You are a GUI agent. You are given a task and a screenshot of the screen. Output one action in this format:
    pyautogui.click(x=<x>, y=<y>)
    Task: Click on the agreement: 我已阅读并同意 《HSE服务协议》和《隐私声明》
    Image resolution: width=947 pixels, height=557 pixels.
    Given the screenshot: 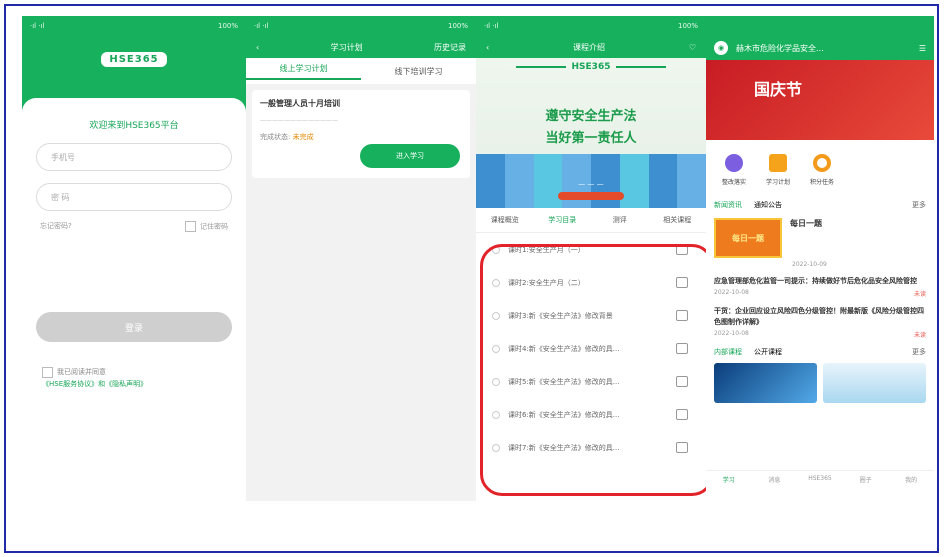 What is the action you would take?
    pyautogui.click(x=134, y=378)
    